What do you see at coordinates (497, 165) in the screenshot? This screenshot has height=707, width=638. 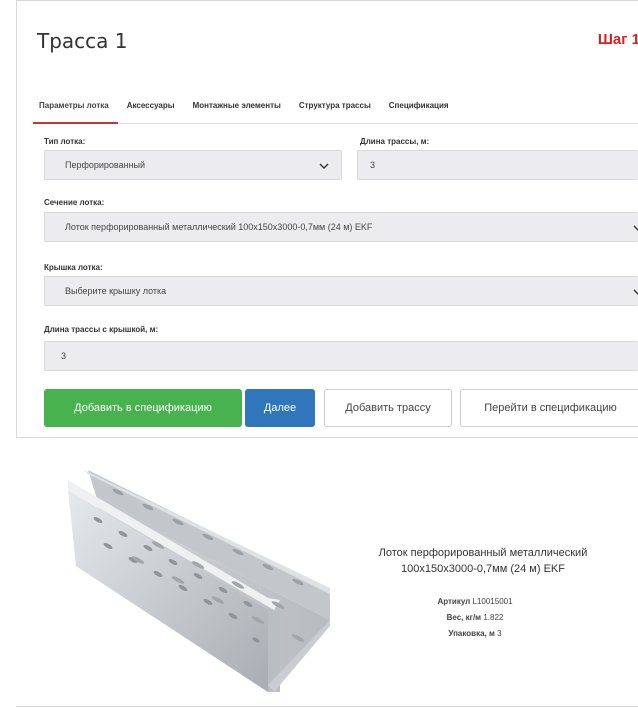 I see `route-length-input: 3` at bounding box center [497, 165].